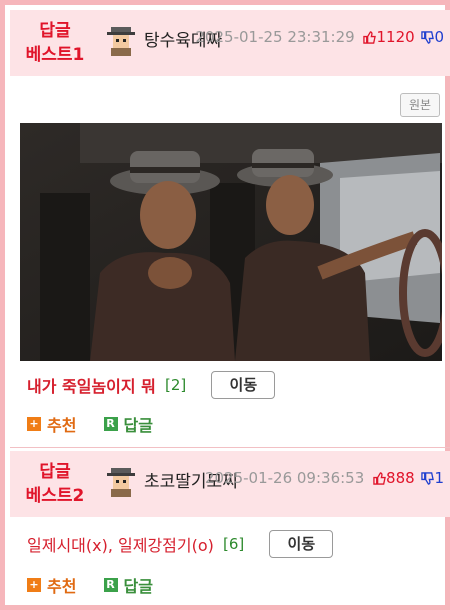 This screenshot has height=610, width=450. What do you see at coordinates (55, 484) in the screenshot?
I see `best-rank-badge: 답글 베스트2` at bounding box center [55, 484].